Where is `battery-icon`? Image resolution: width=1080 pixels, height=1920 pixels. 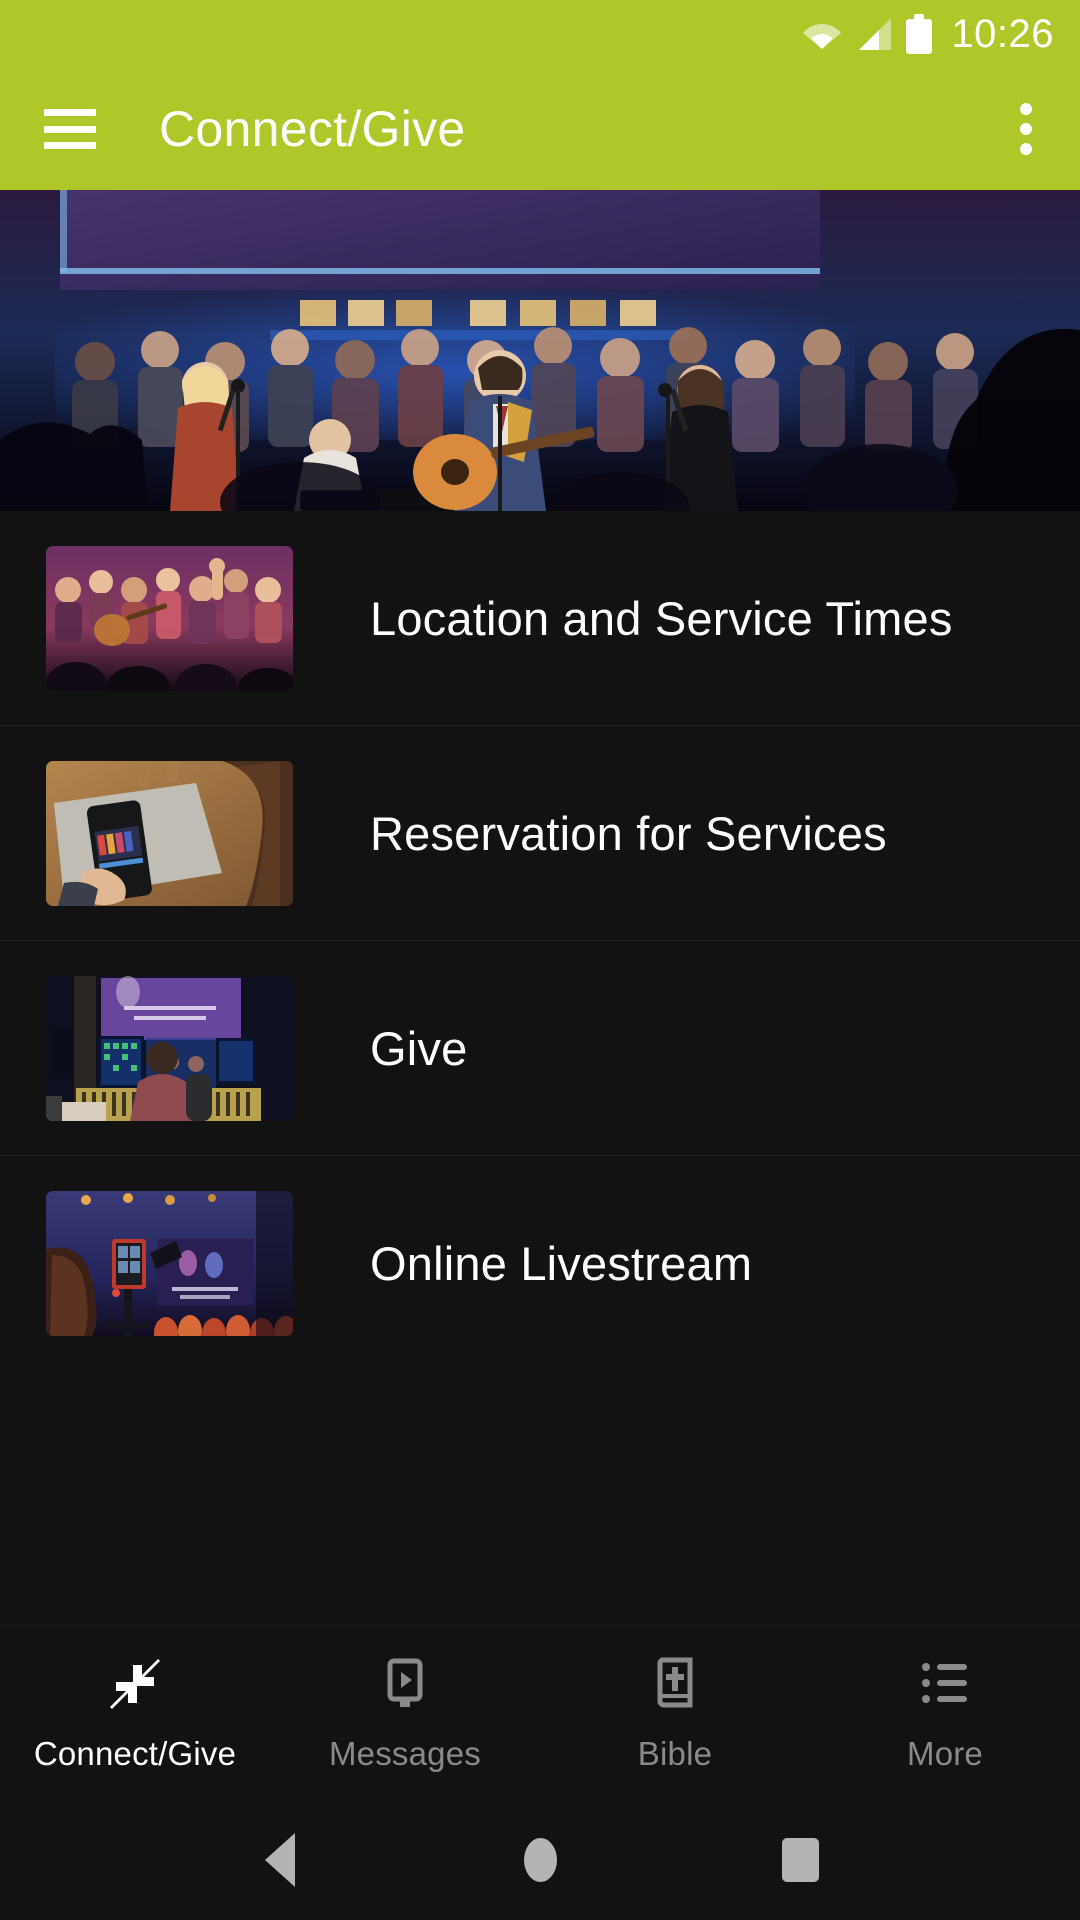 battery-icon is located at coordinates (919, 34).